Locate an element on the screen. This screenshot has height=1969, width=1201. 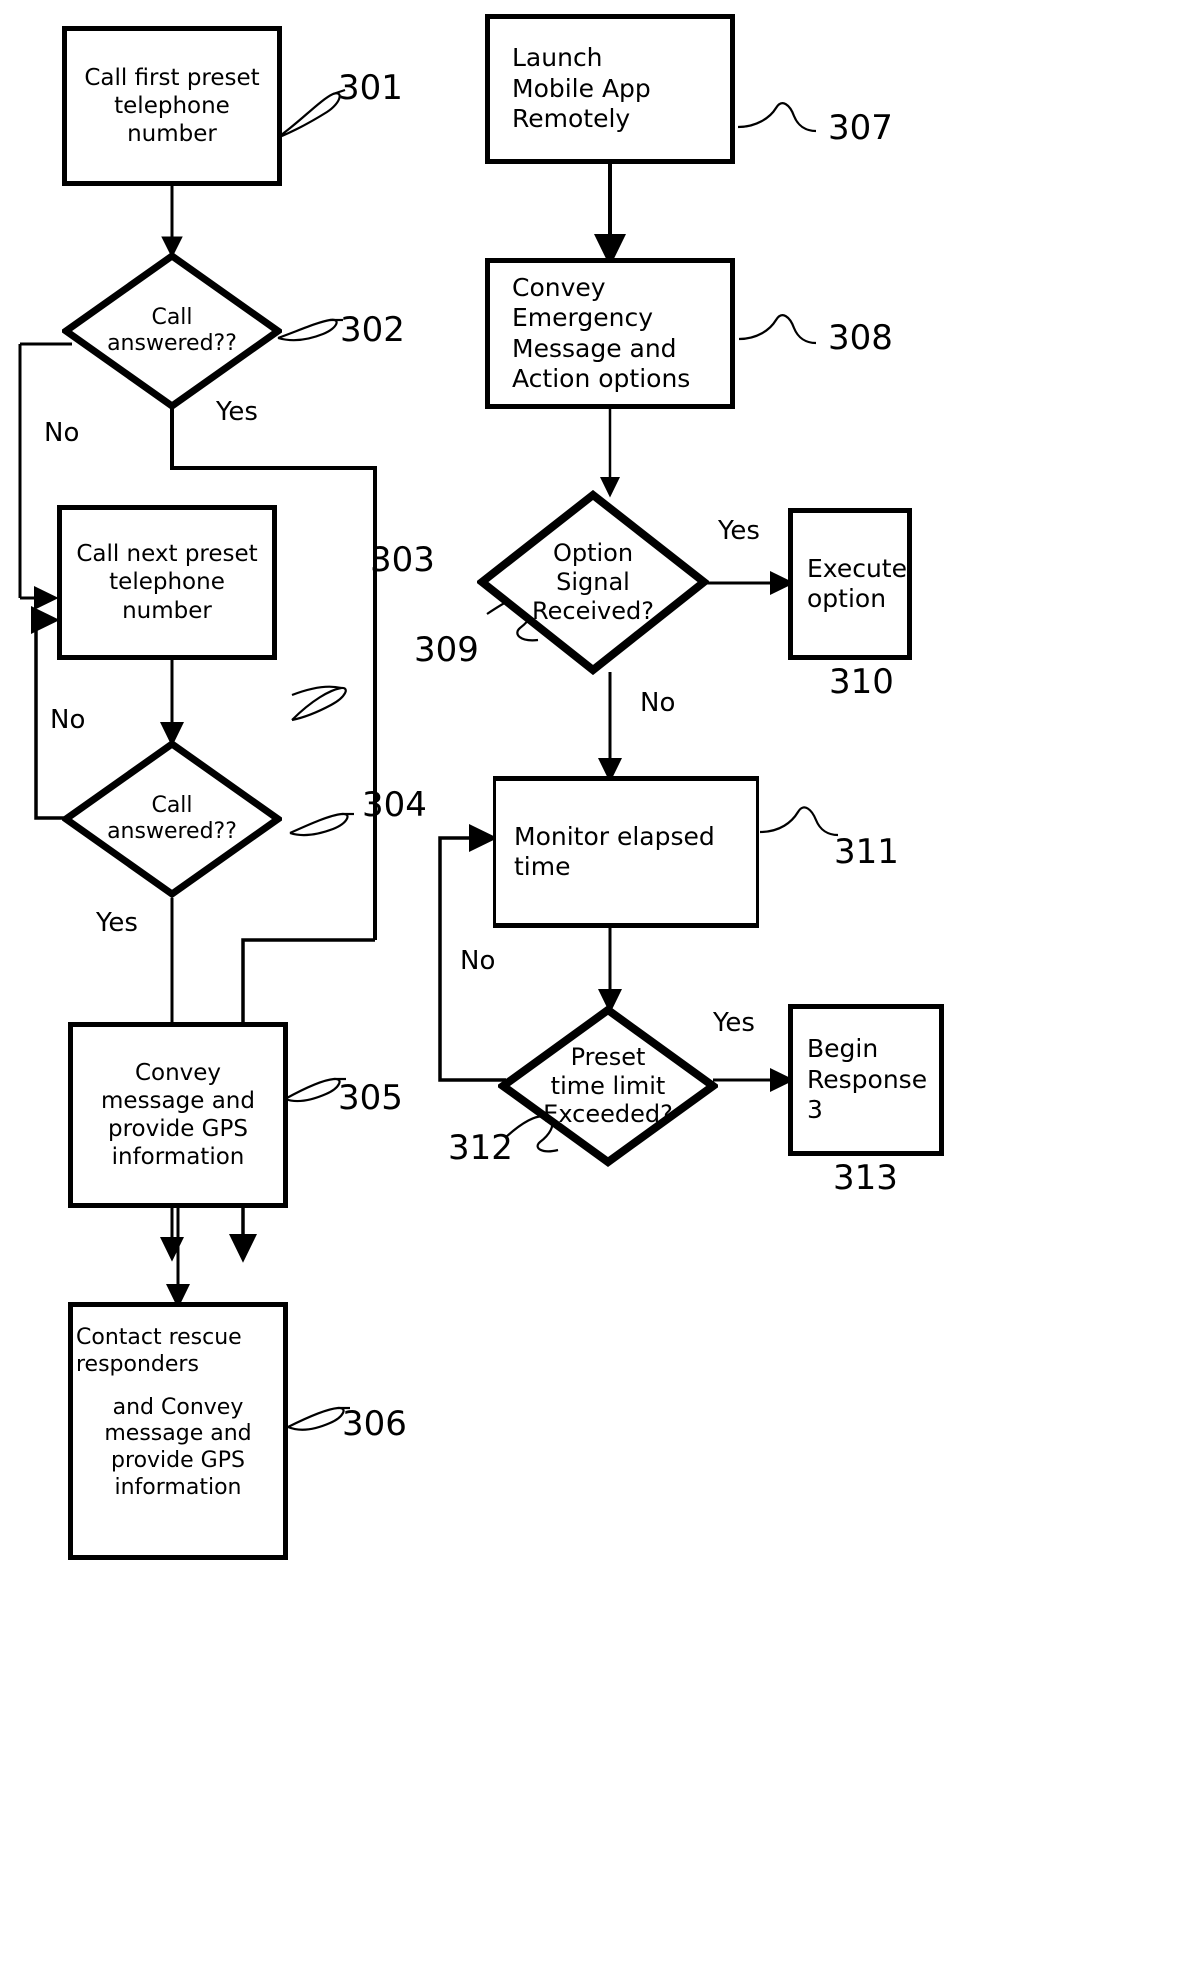
node-303-text: Call next preset telephone number is located at coordinates (167, 582).